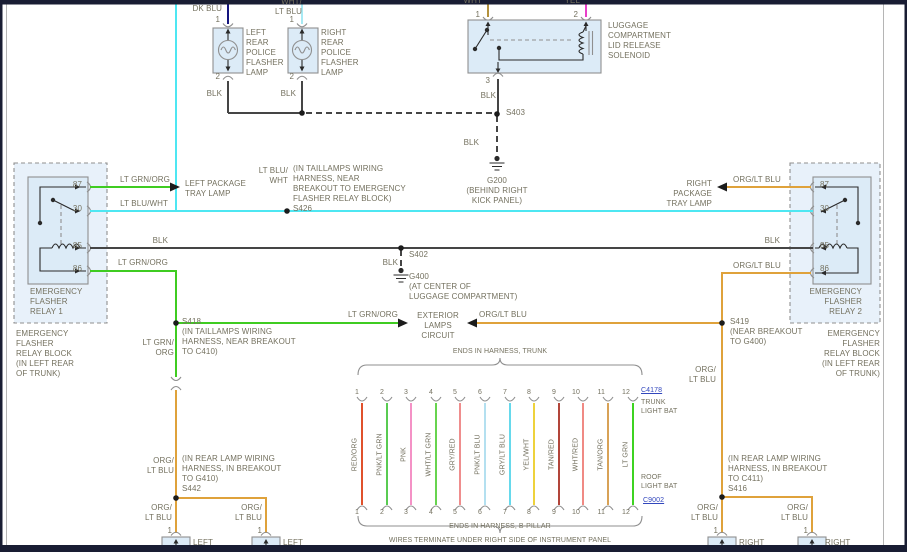 This screenshot has height=552, width=907. Describe the element at coordinates (158, 347) in the screenshot. I see `wire-label-lt-grn-org-s418: LT GRN/ ORG` at that location.